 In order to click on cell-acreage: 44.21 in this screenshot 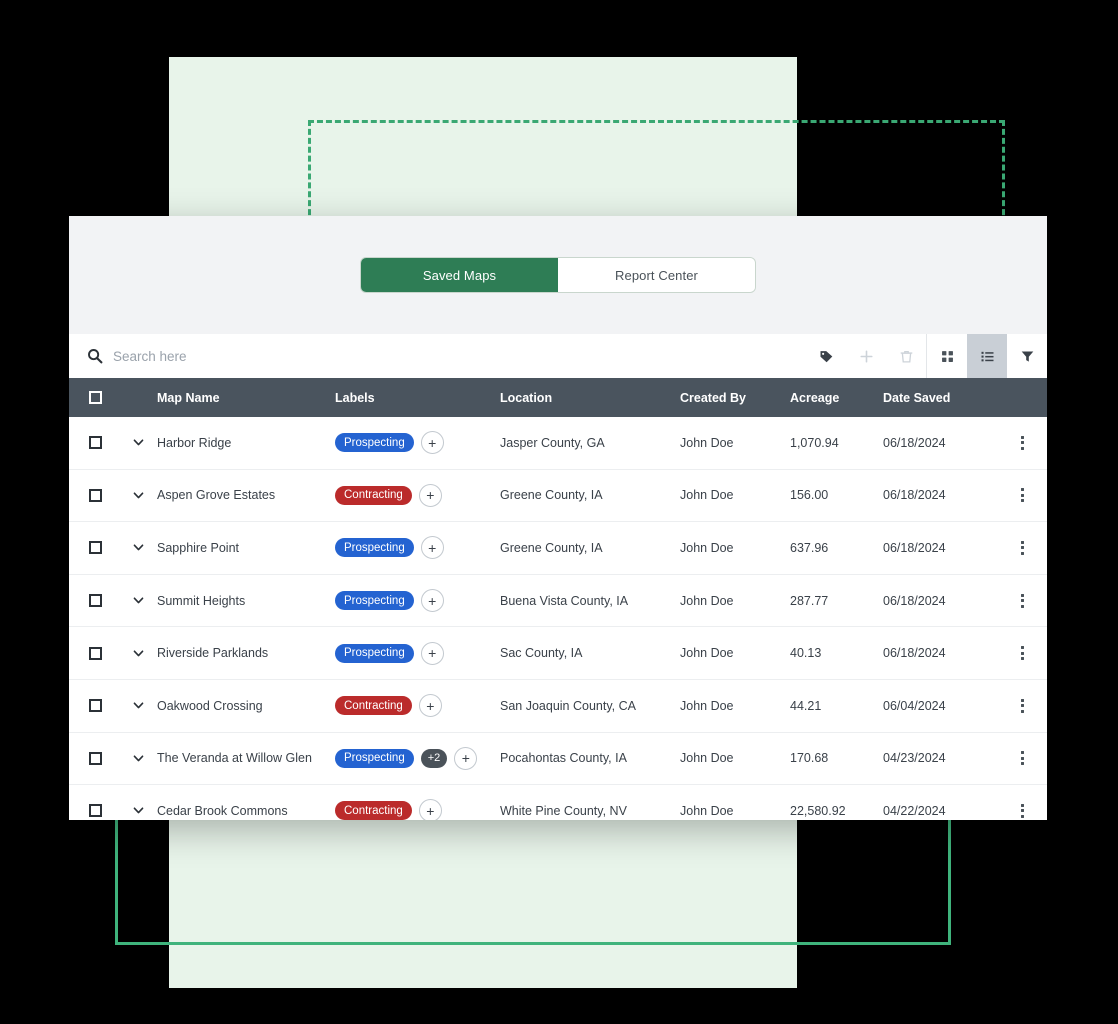, I will do `click(806, 705)`.